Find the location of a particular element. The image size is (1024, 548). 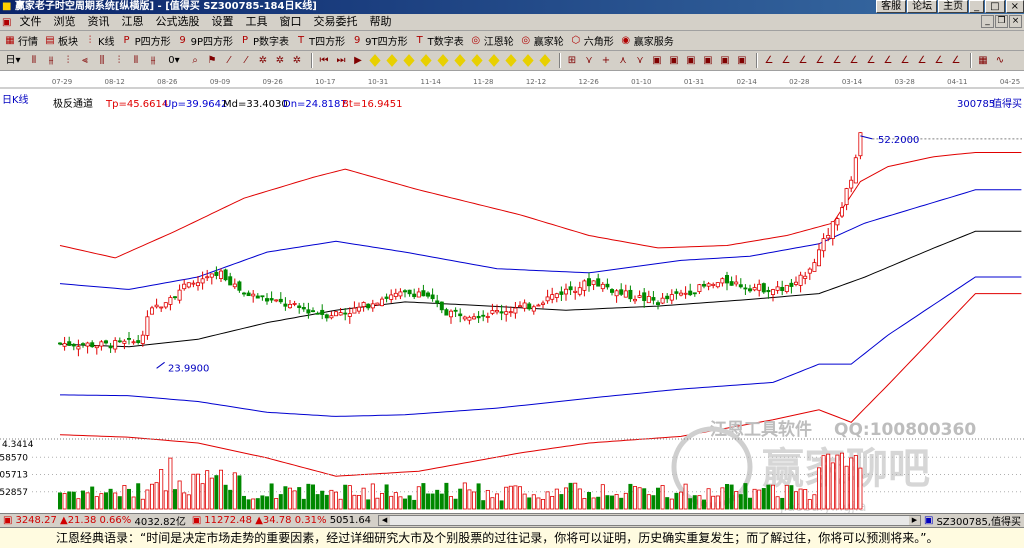

current-stock-block: ▣ SZ300785,值得买 is located at coordinates (972, 520).